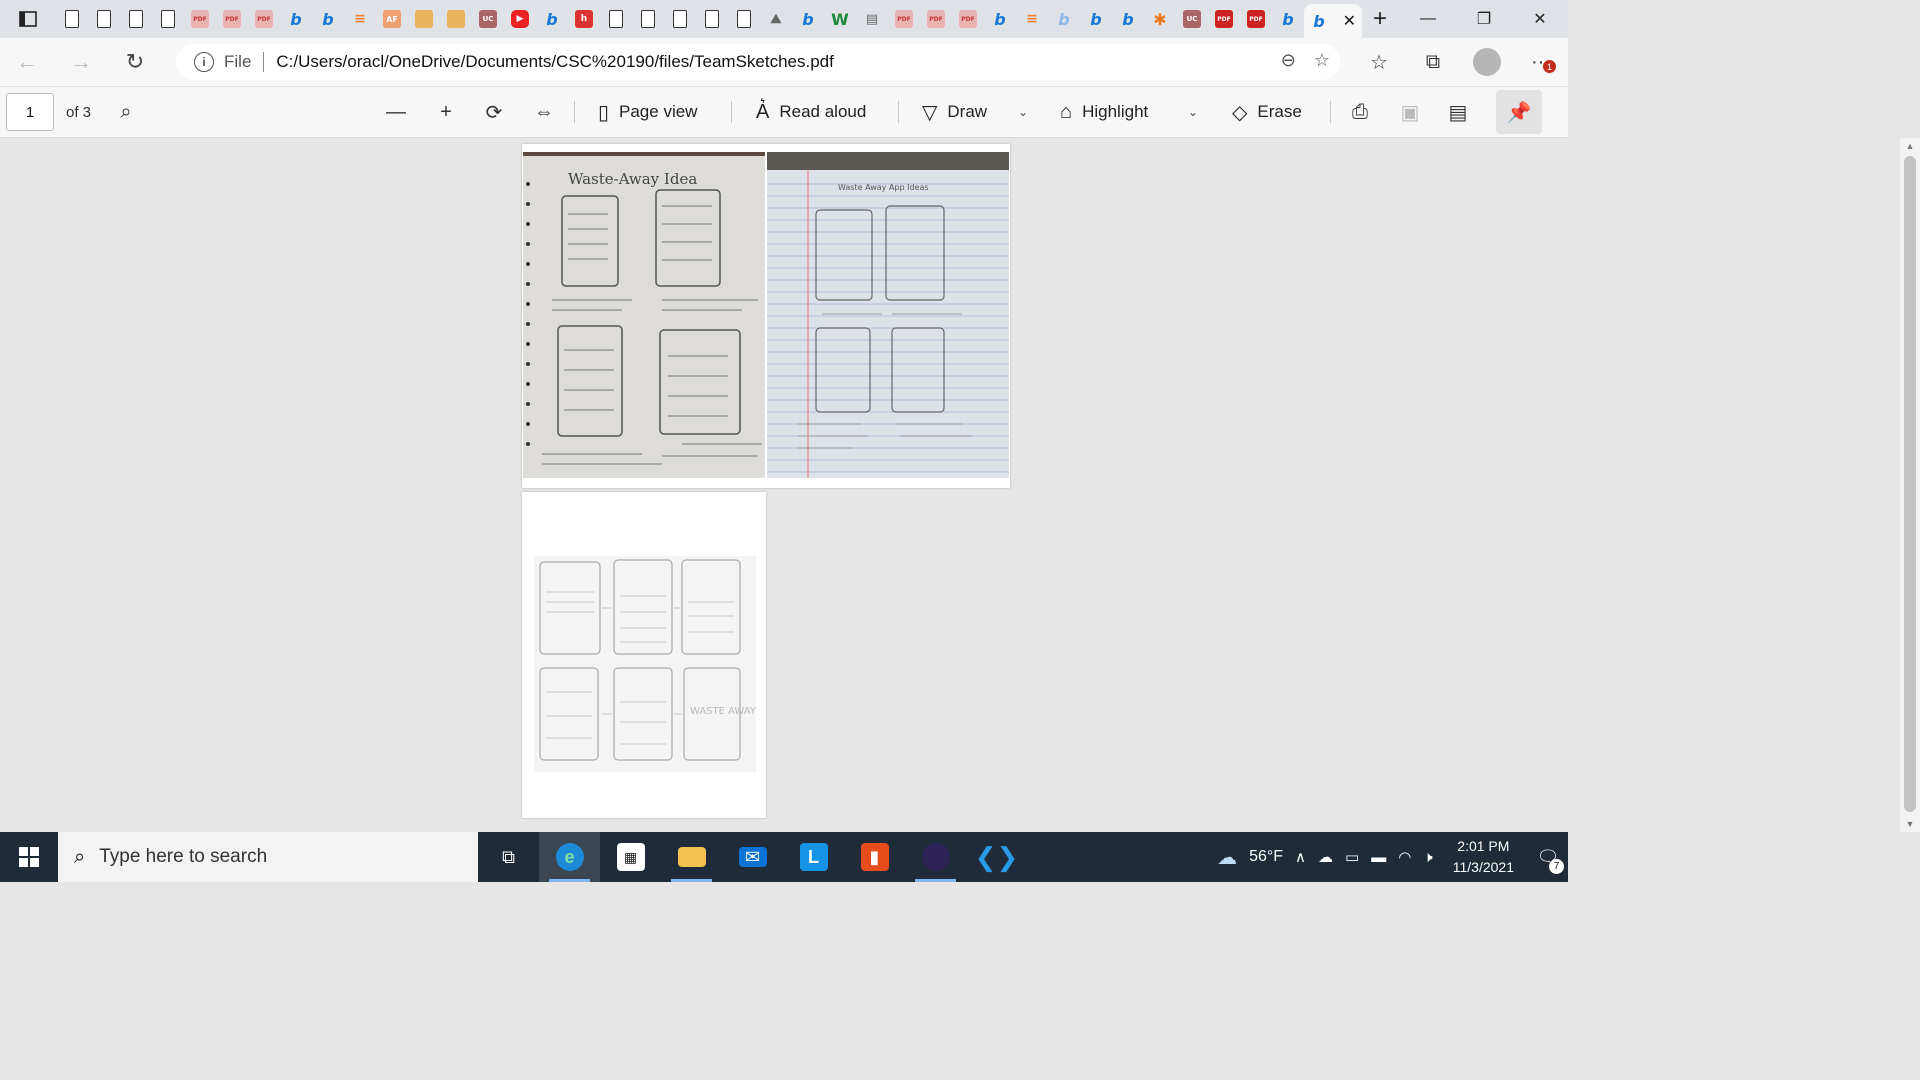  What do you see at coordinates (1349, 21) in the screenshot?
I see `close-tab-icon: ✕` at bounding box center [1349, 21].